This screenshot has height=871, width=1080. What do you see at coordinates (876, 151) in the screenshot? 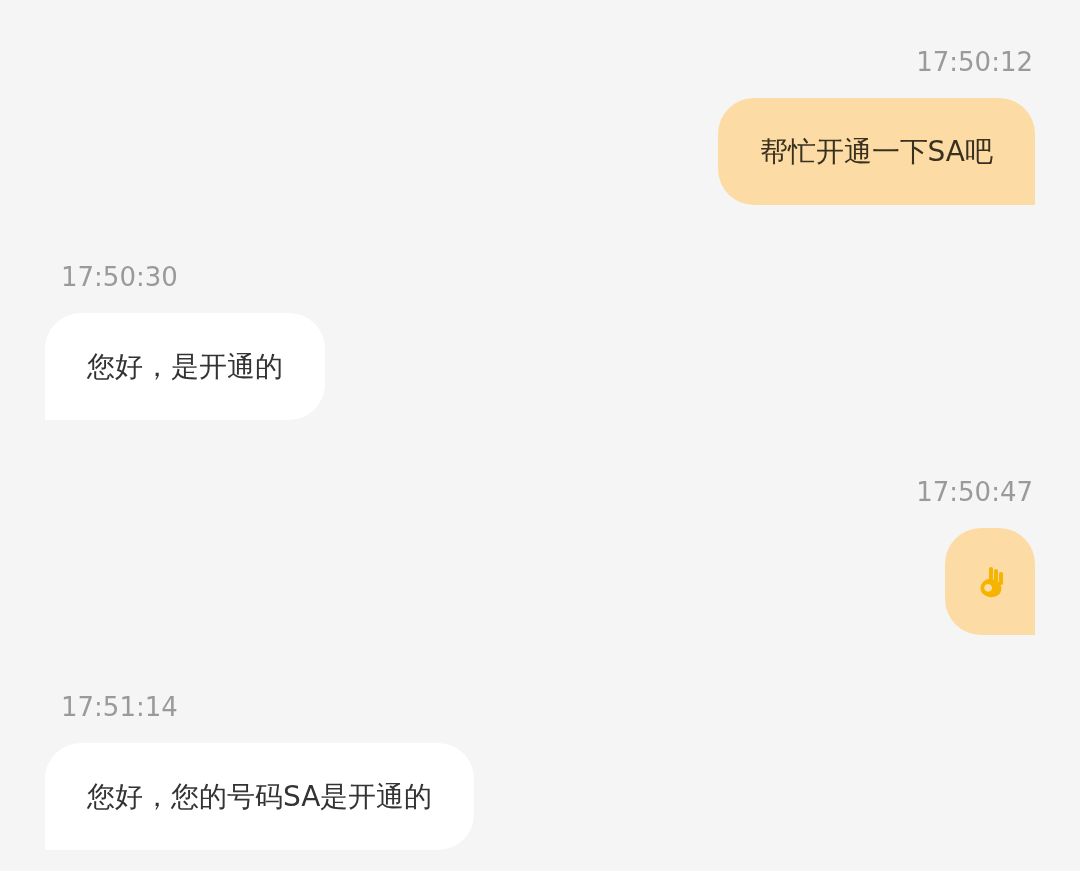
I see `message-text: 帮忙开通一下SA吧` at bounding box center [876, 151].